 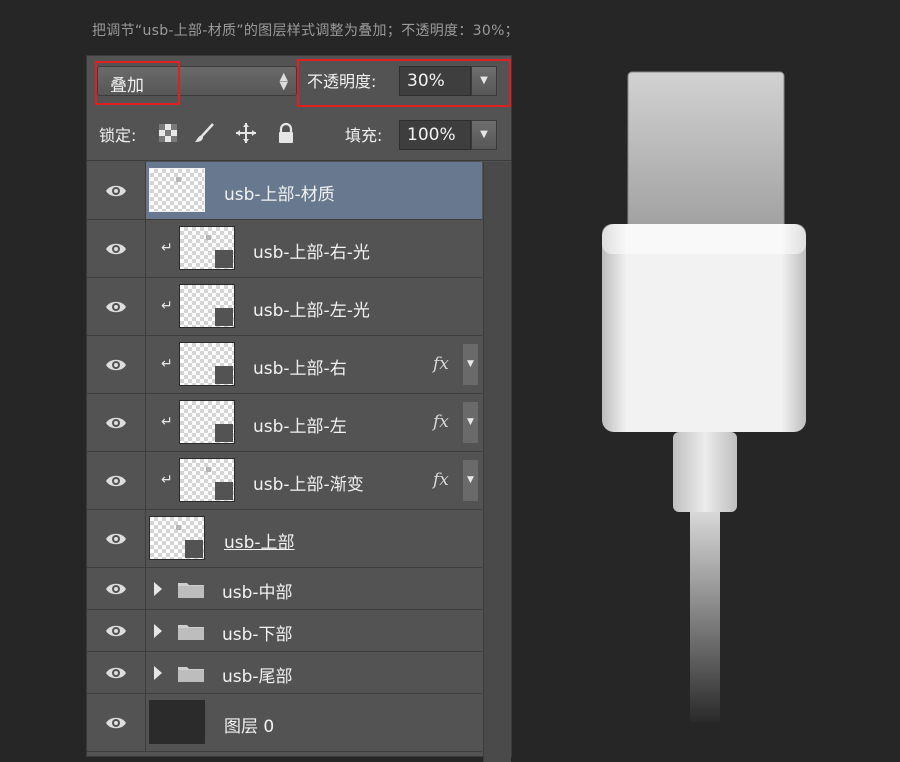 I want to click on blend-opacity-row: 叠加 ▲ ▼ 不透明度: 30% ▼, so click(x=299, y=82).